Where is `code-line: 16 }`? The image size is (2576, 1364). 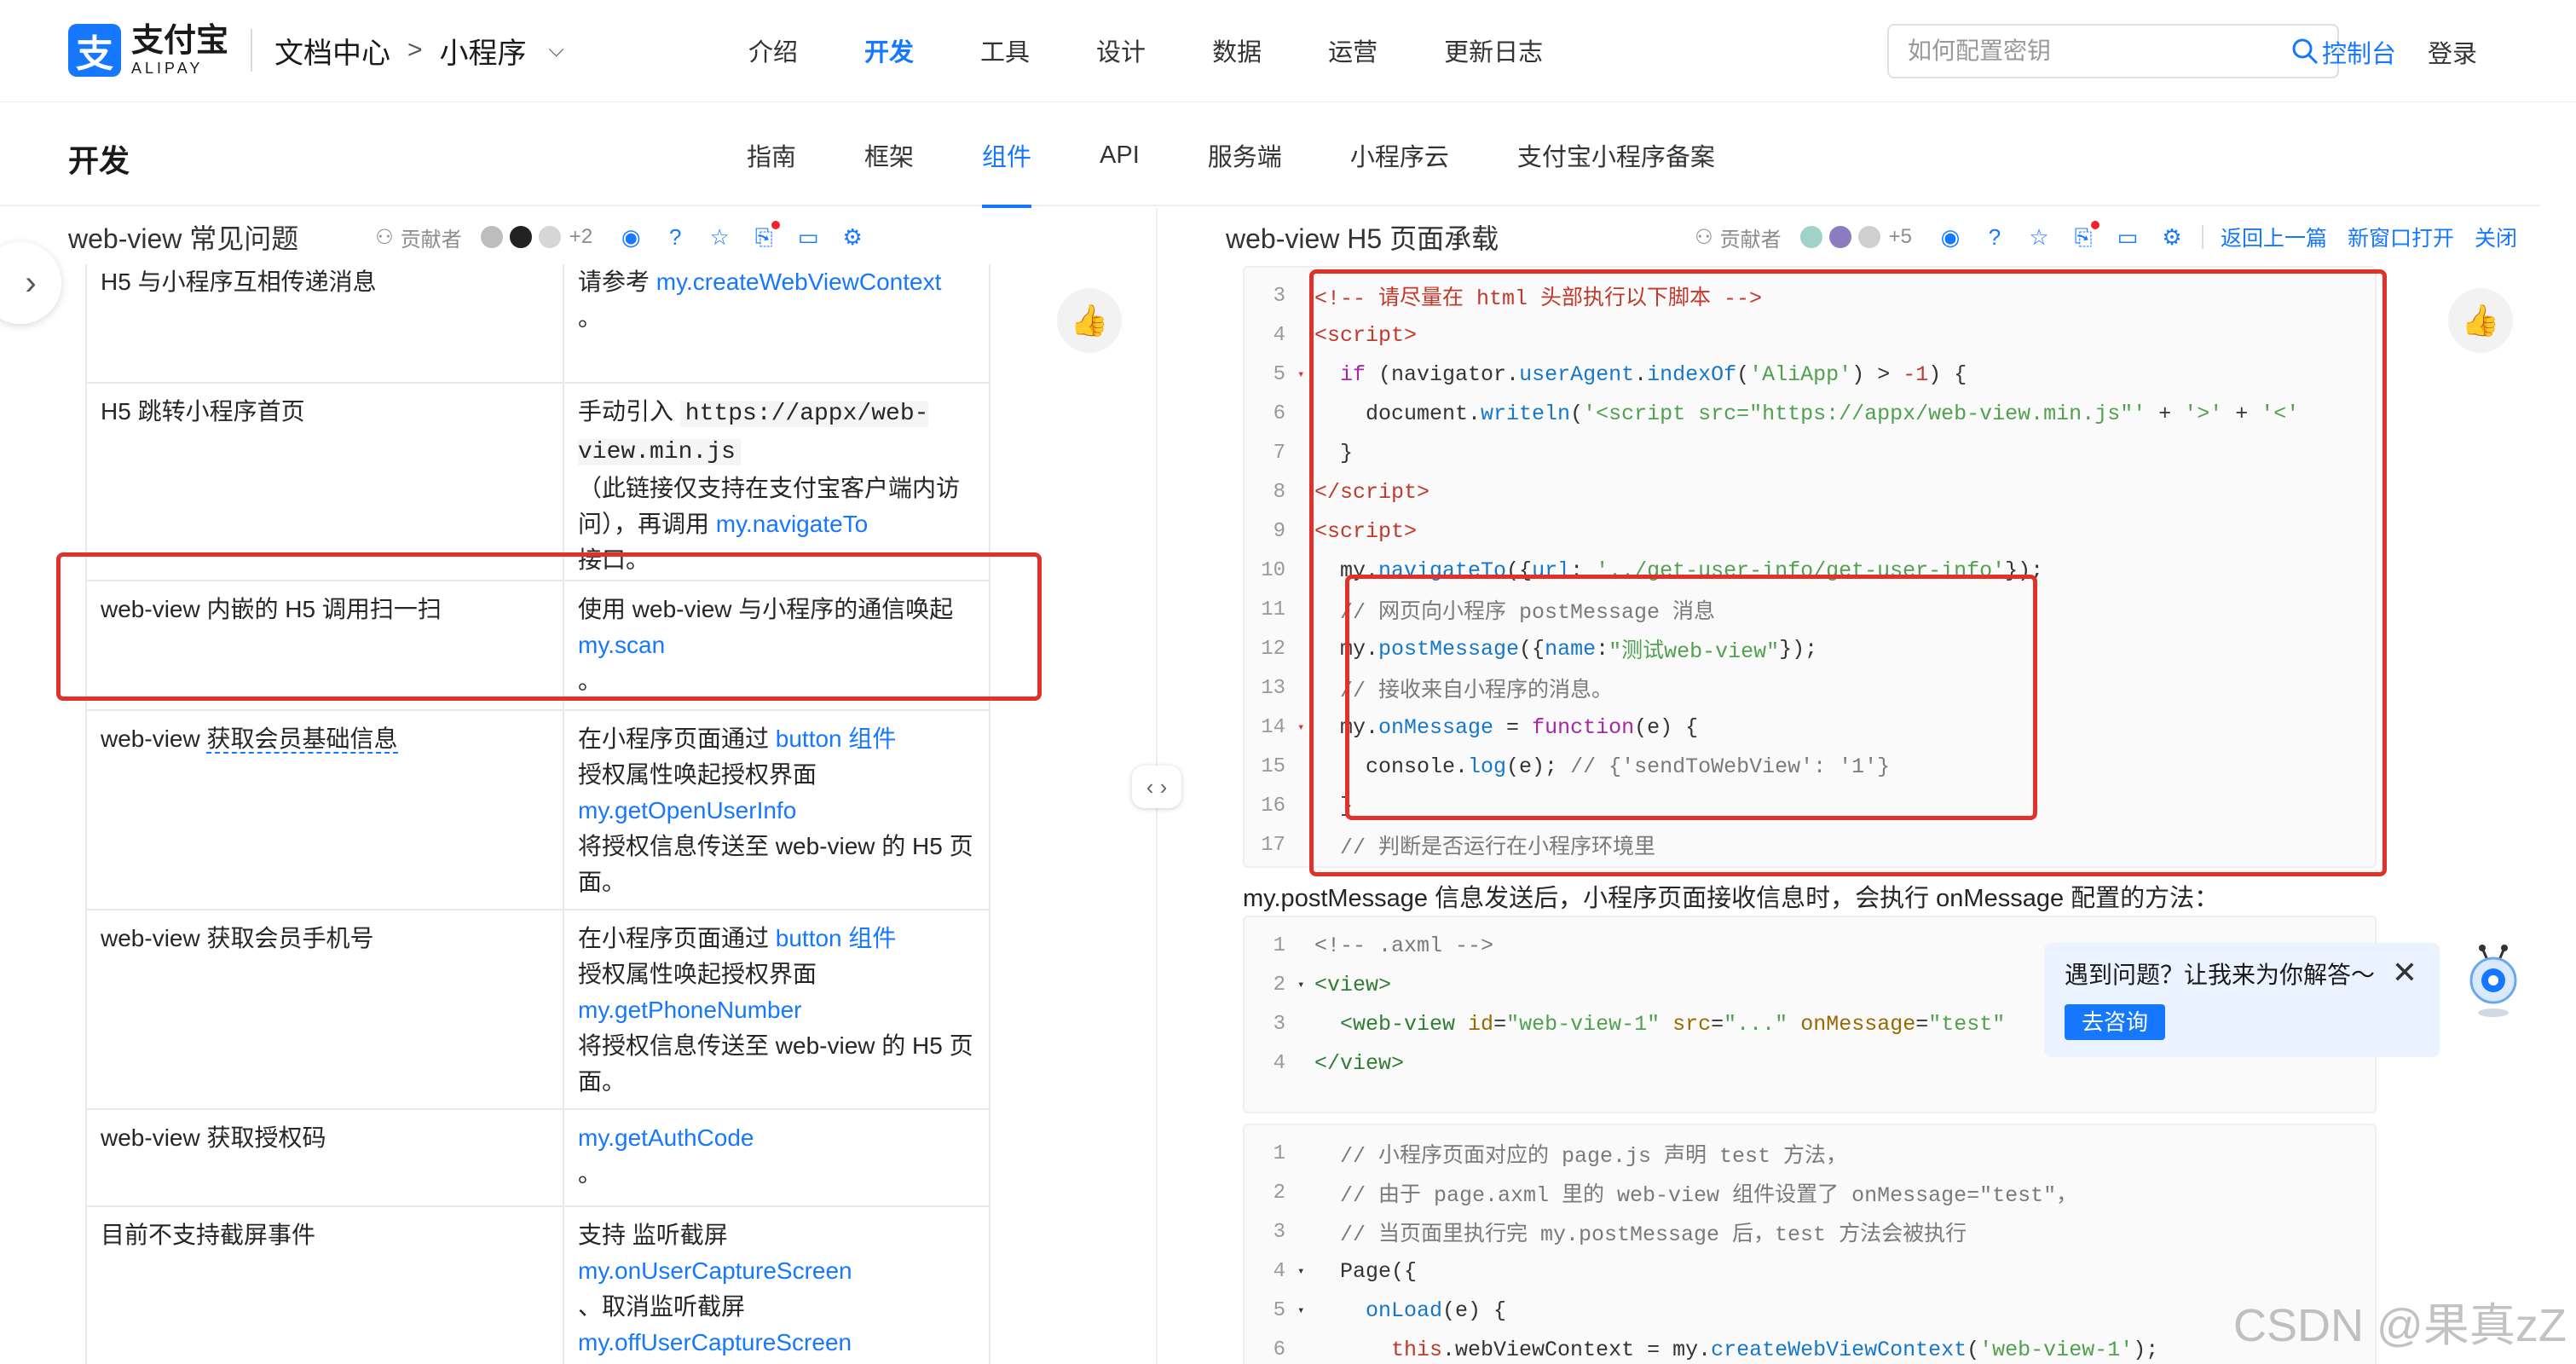 code-line: 16 } is located at coordinates (1307, 805).